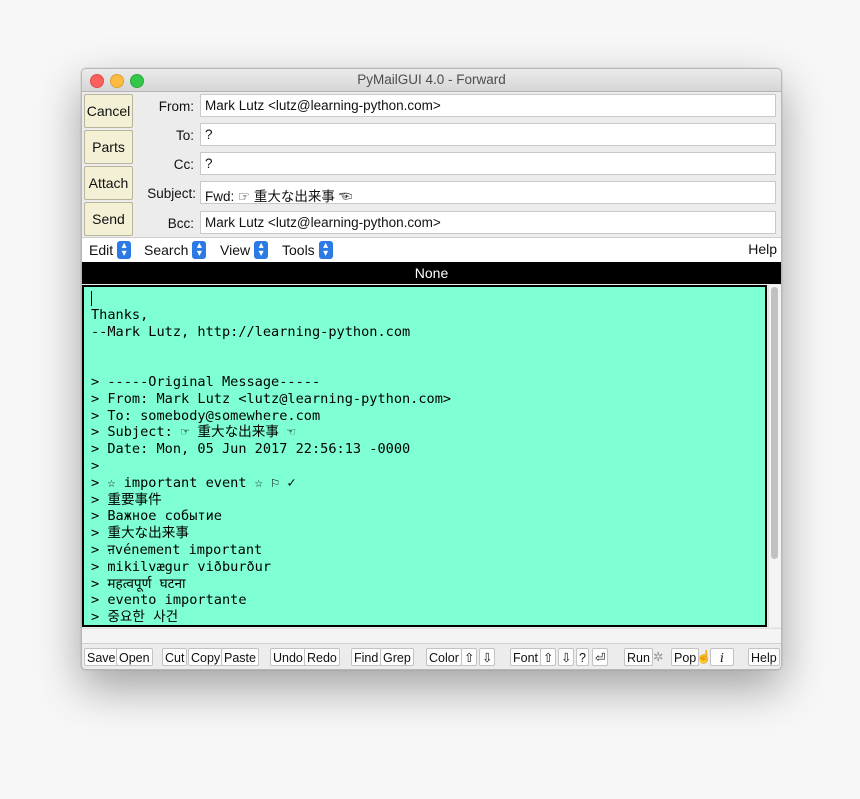 The width and height of the screenshot is (860, 799). I want to click on bcc-field: Mark Lutz <lutz@learning-python.com>, so click(488, 222).